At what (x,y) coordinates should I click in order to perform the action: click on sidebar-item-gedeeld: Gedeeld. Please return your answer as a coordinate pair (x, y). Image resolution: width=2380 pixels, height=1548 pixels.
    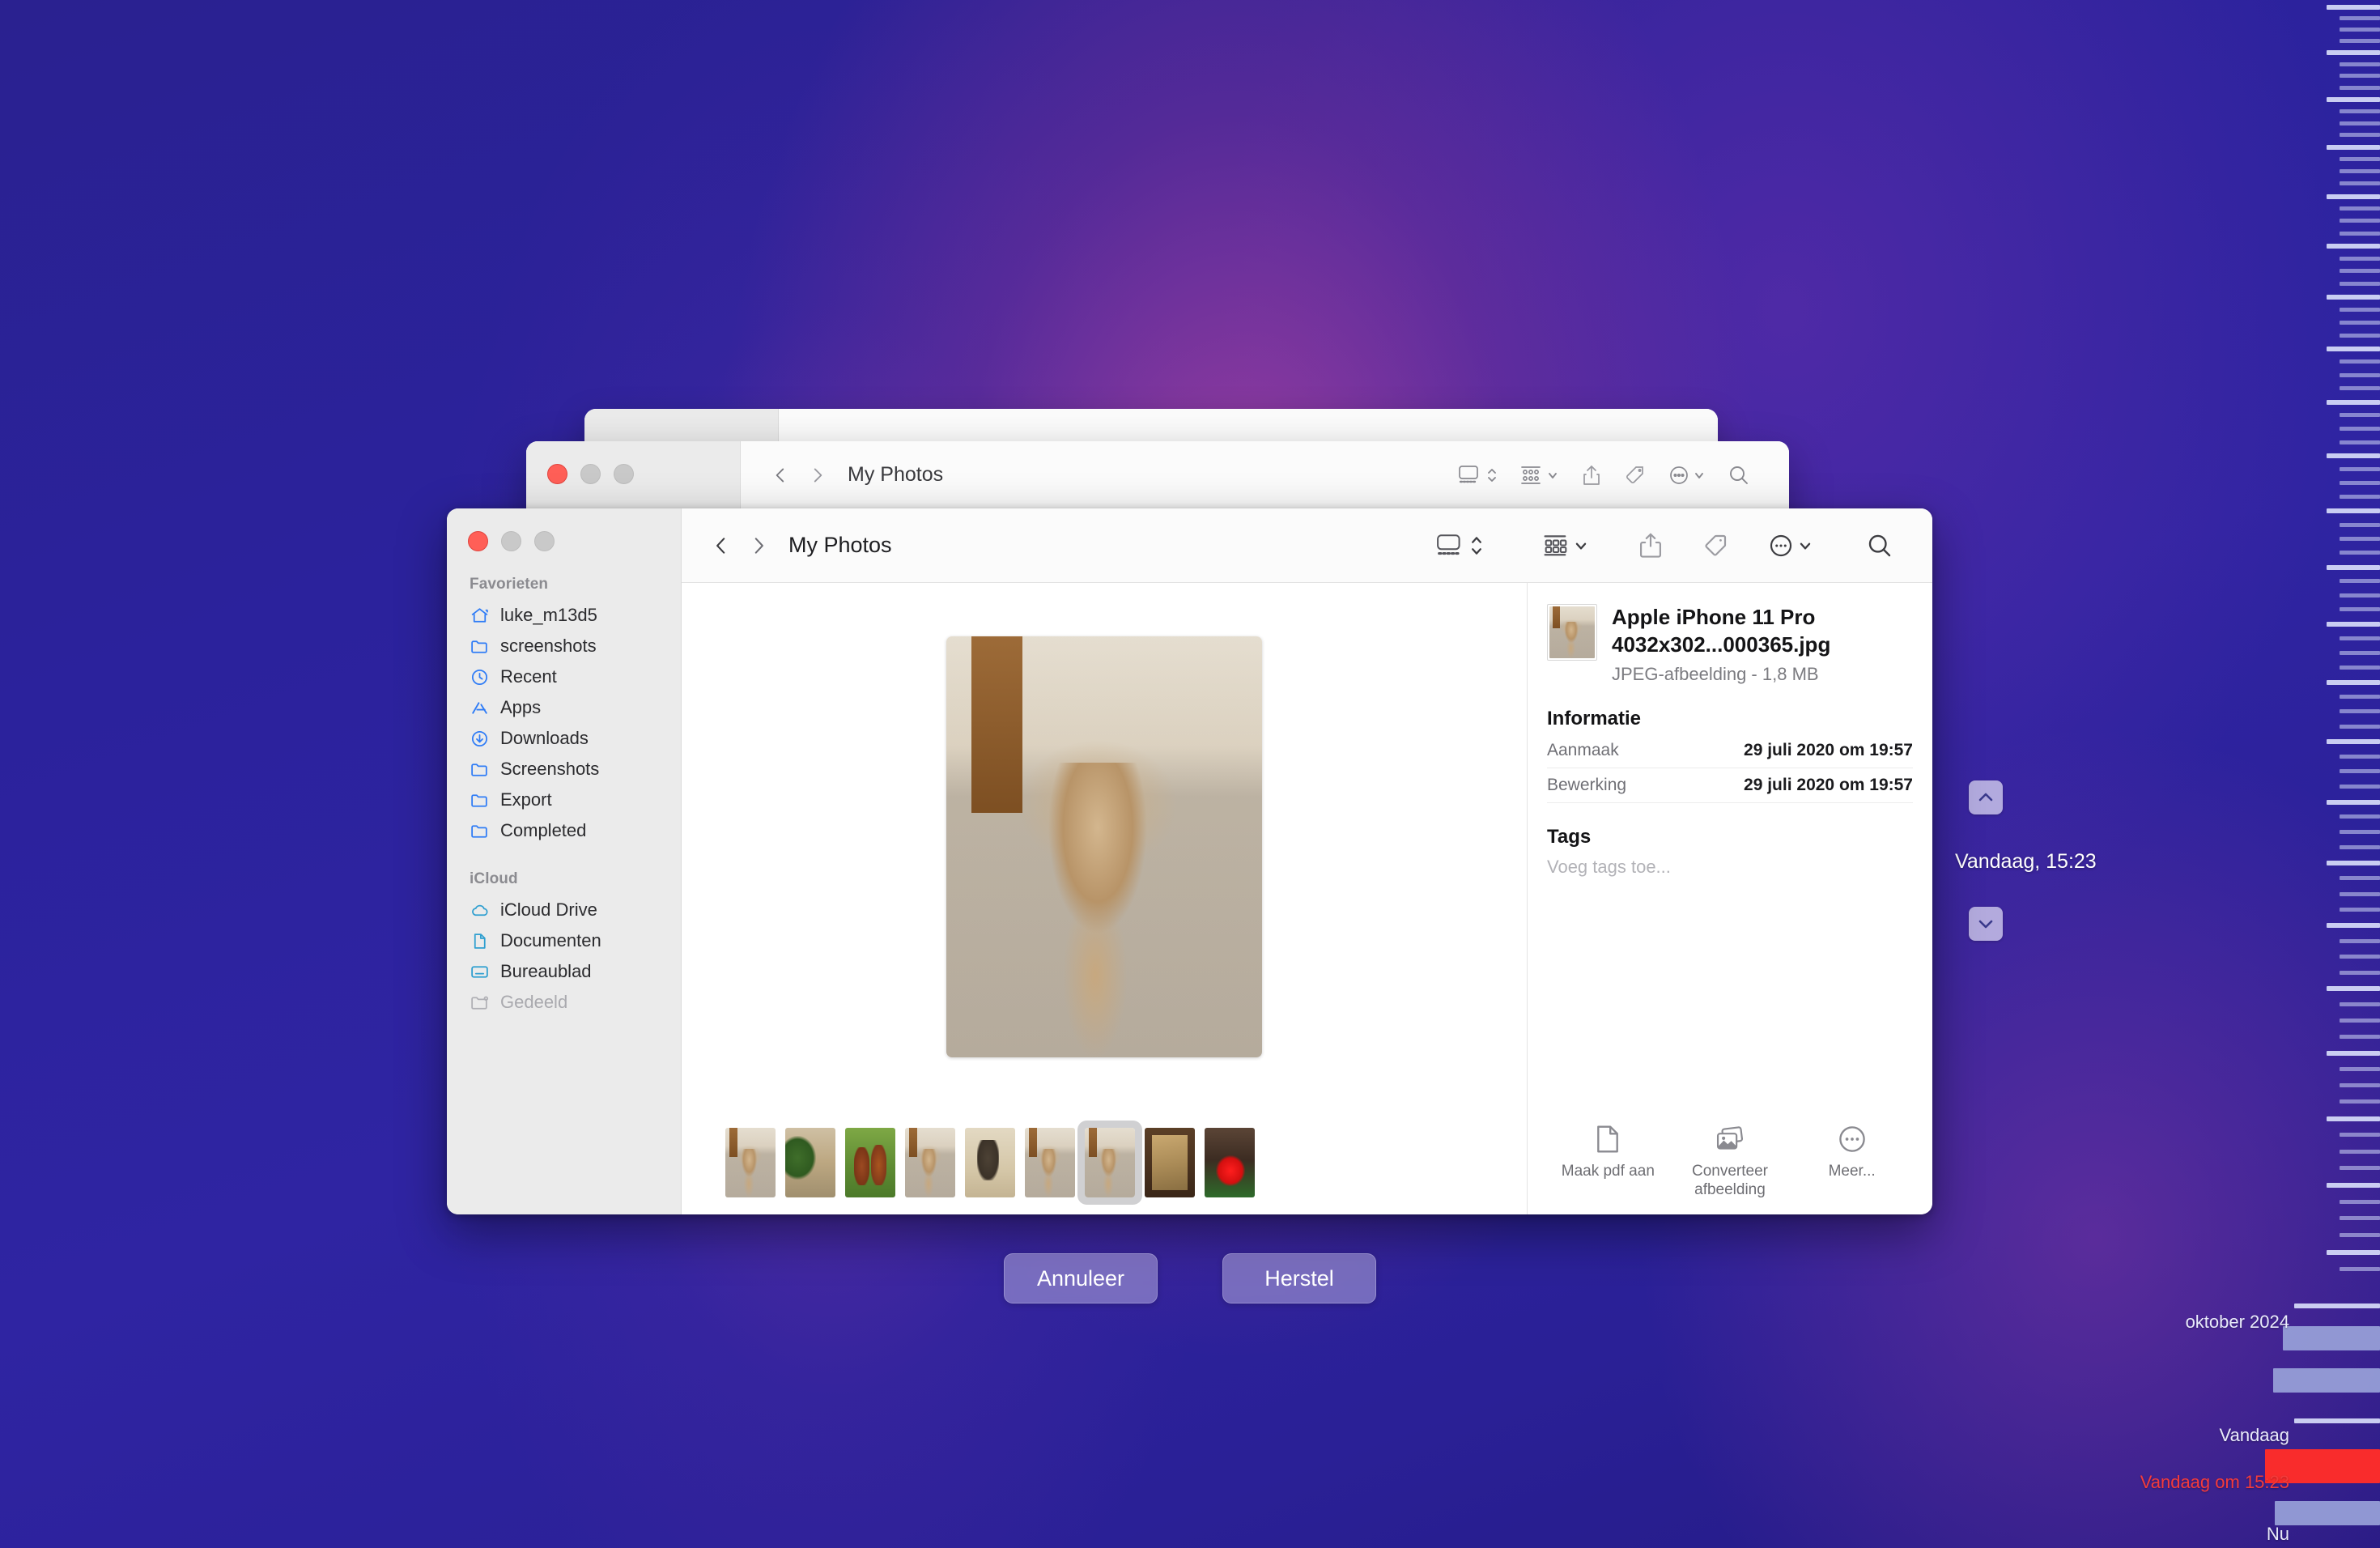
    Looking at the image, I should click on (564, 1002).